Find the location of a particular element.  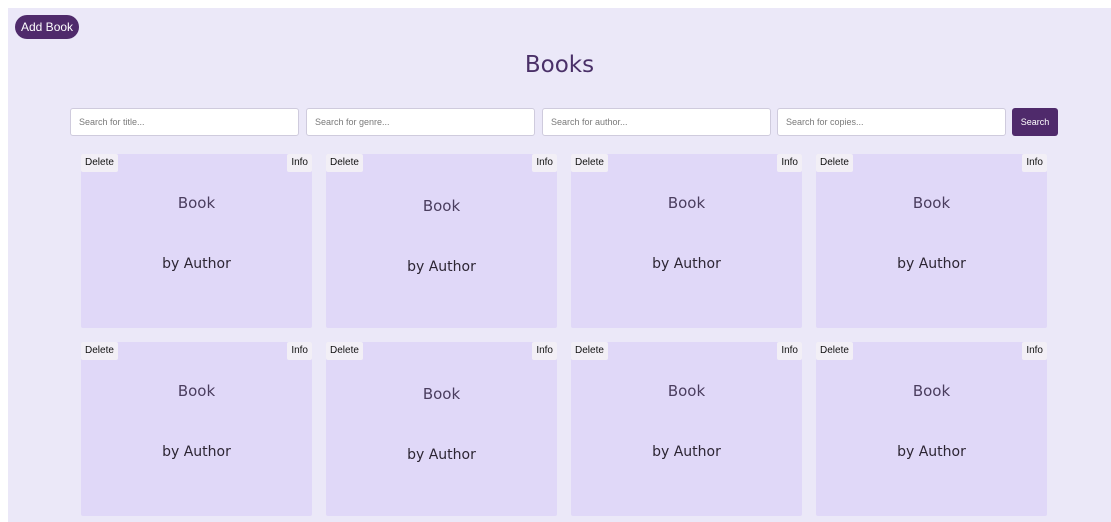

page-title: Books is located at coordinates (559, 65).